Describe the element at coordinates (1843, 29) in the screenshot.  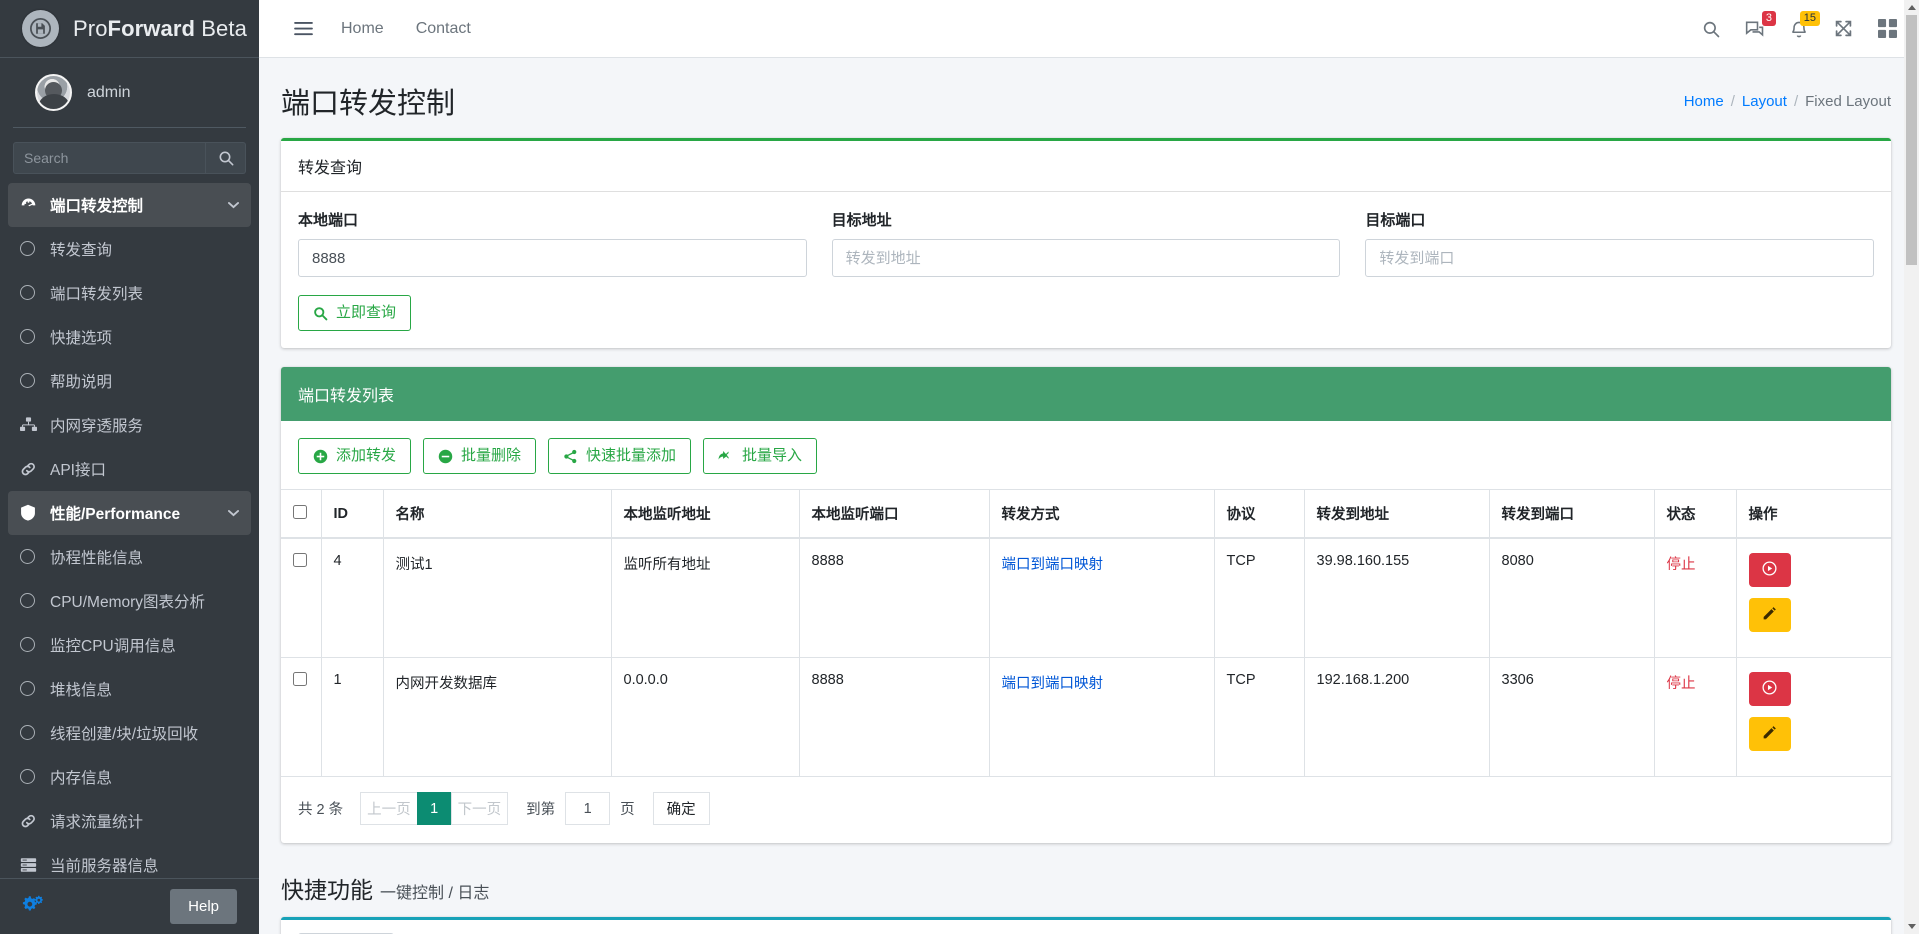
I see `fullscreen-icon` at that location.